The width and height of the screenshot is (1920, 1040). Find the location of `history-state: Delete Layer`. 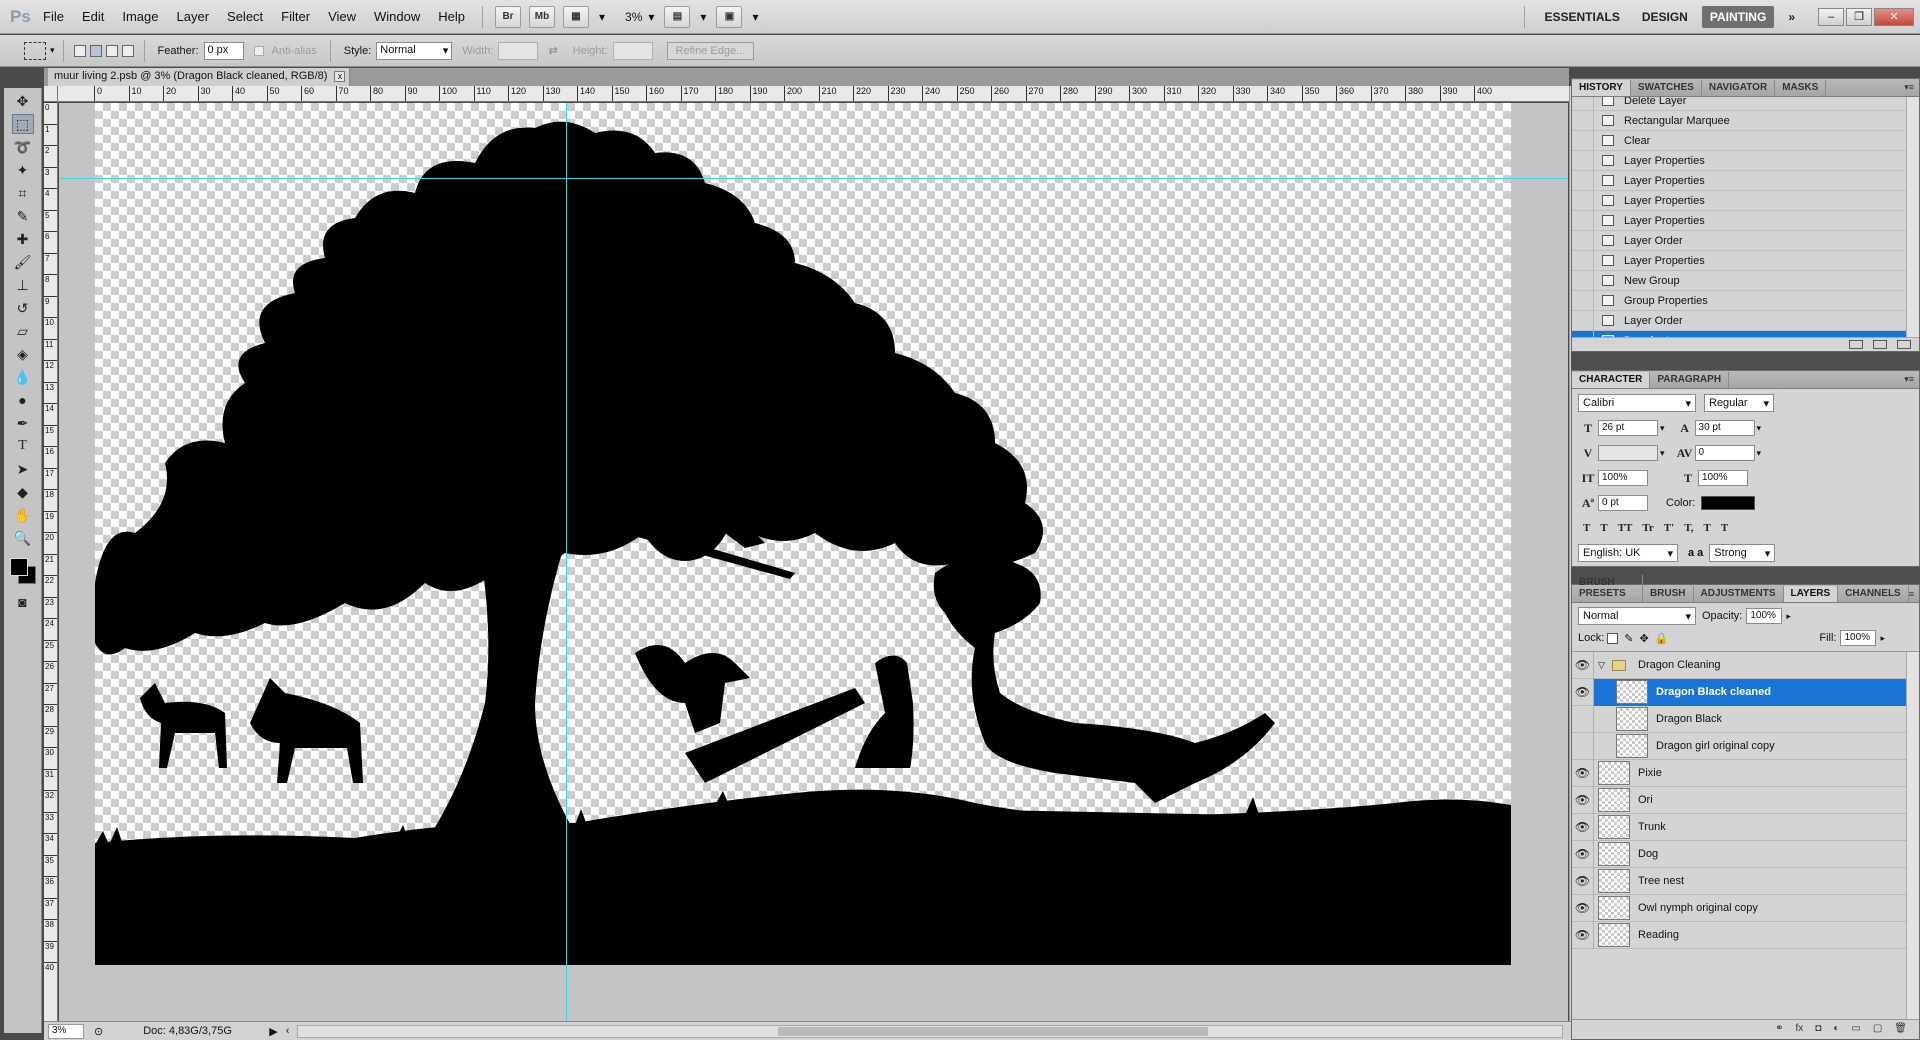

history-state: Delete Layer is located at coordinates (1739, 104).